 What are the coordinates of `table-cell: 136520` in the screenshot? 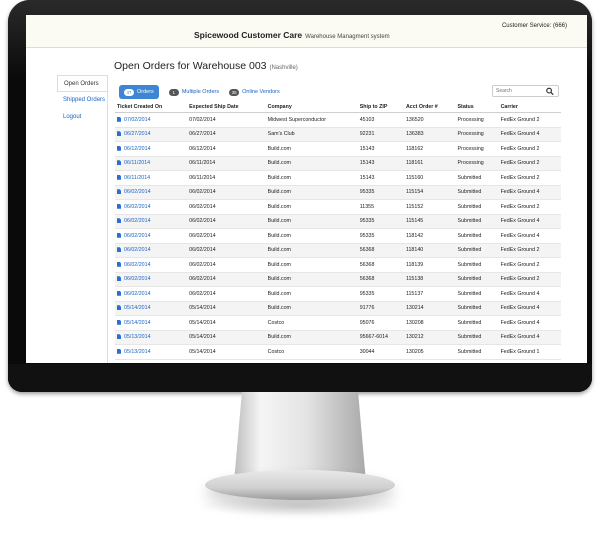 It's located at (429, 120).